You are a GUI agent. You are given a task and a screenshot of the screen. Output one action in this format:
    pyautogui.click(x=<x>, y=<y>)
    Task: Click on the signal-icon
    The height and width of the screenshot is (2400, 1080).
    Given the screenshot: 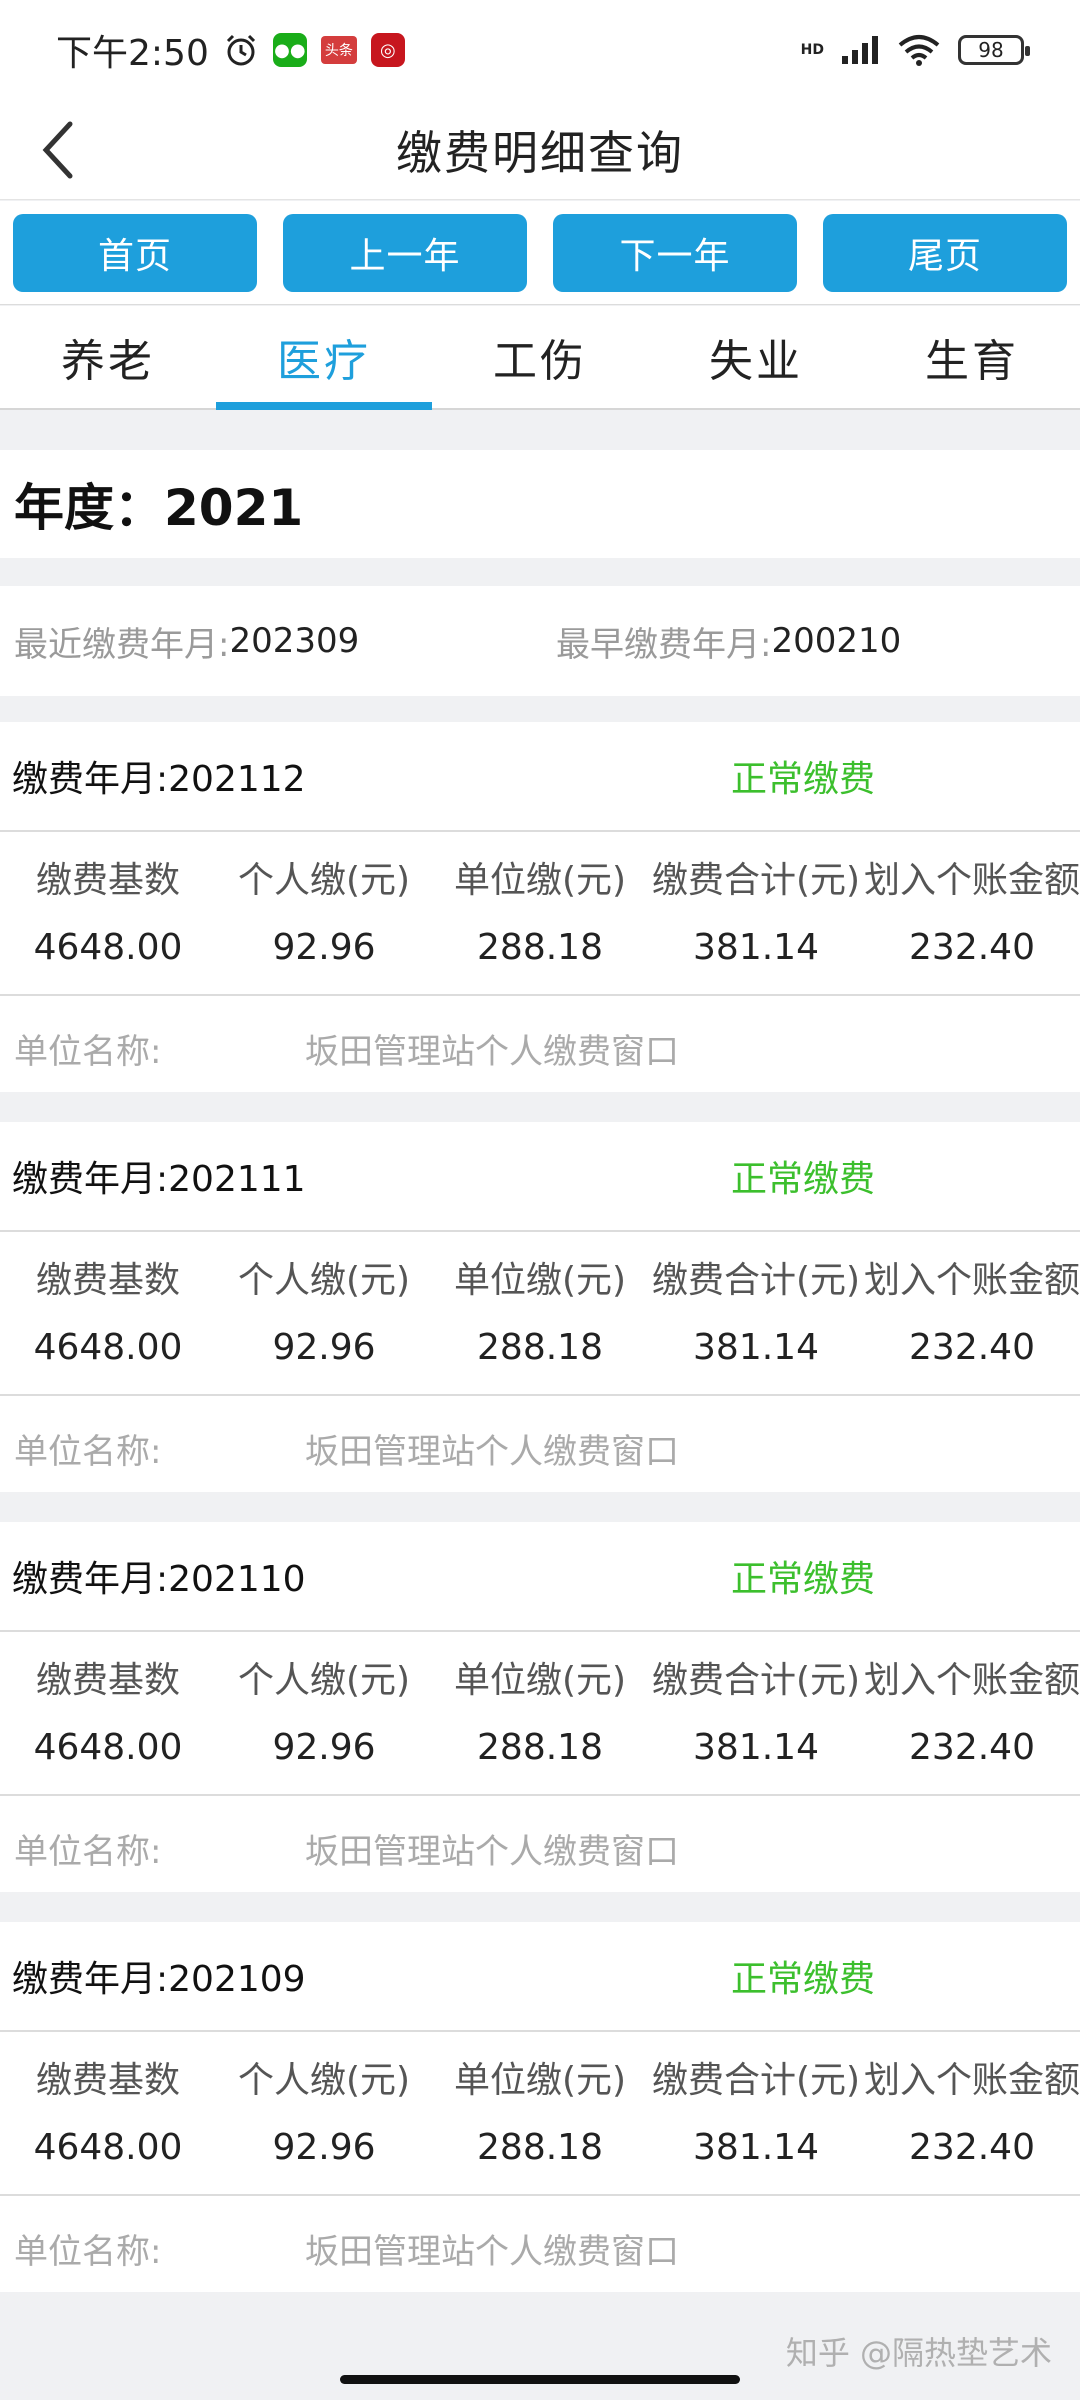 What is the action you would take?
    pyautogui.click(x=860, y=50)
    